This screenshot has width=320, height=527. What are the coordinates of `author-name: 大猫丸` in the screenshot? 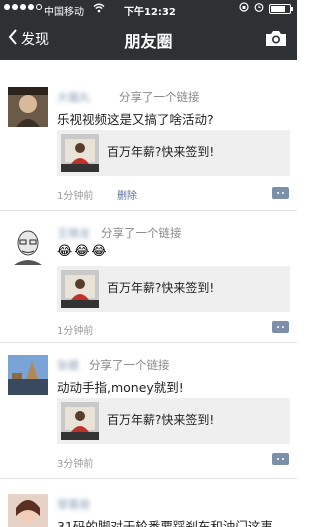 It's located at (73, 97).